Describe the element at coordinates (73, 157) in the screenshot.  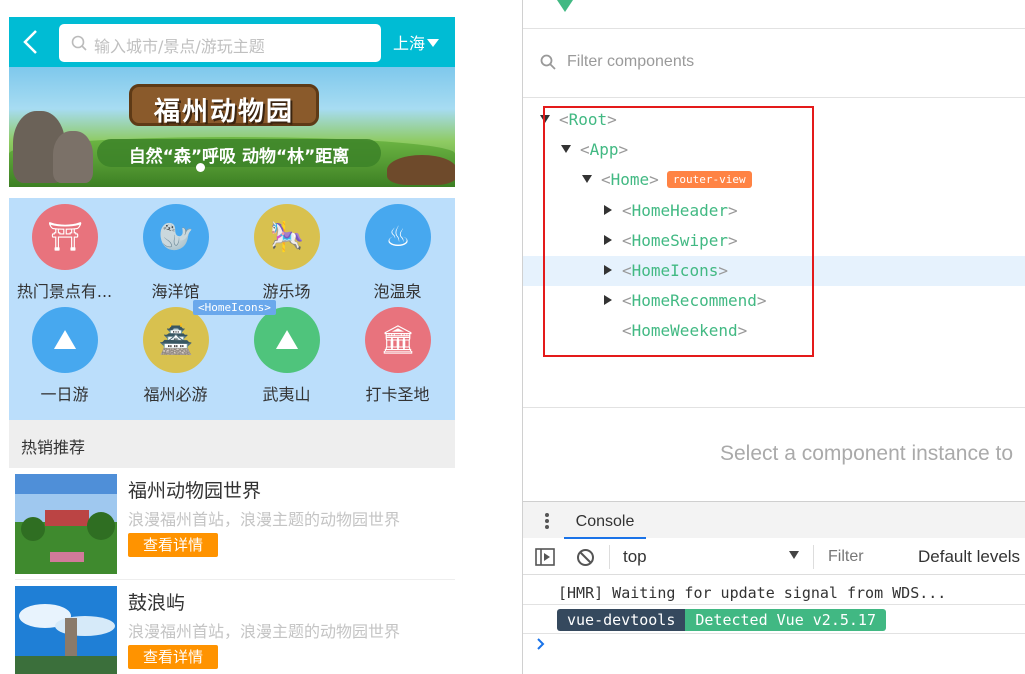
I see `elephant-image` at that location.